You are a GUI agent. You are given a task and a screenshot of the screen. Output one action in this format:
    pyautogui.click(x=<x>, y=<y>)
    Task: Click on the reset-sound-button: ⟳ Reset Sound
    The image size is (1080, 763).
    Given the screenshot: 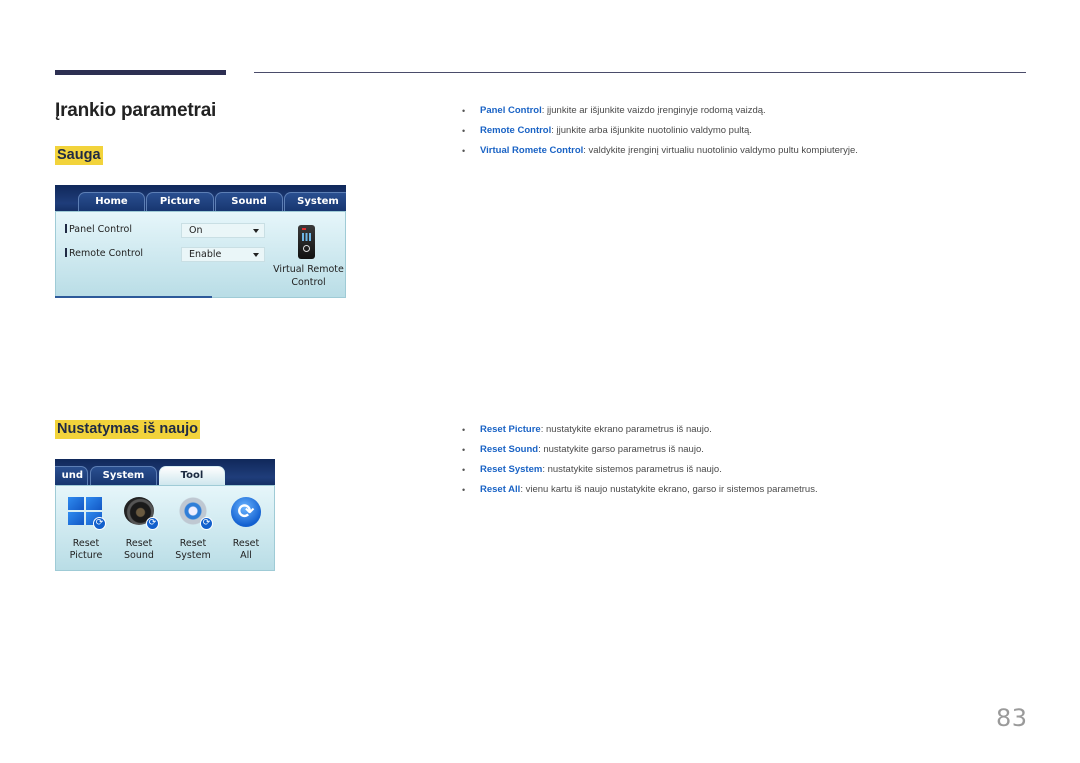 What is the action you would take?
    pyautogui.click(x=139, y=529)
    